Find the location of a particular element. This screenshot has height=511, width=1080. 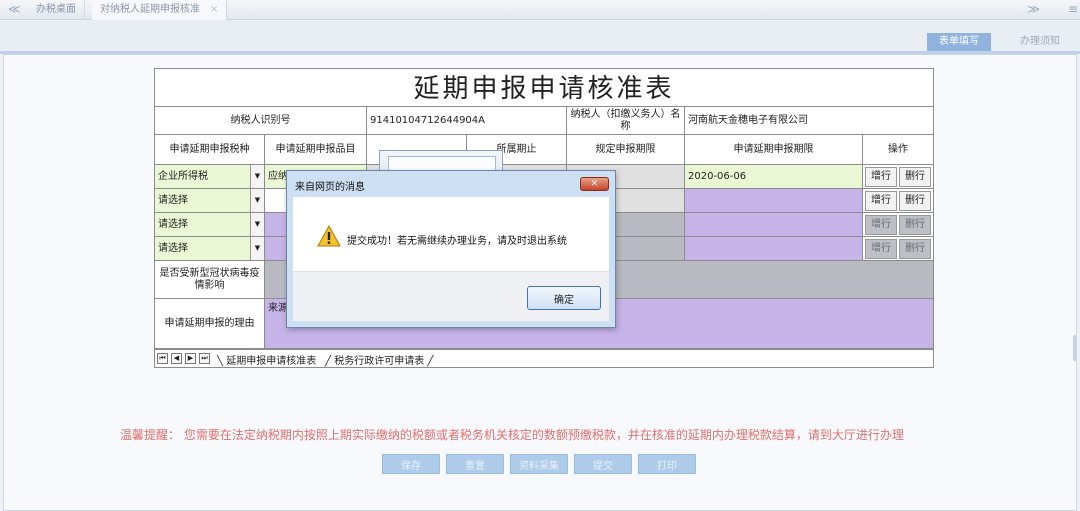

sheet-tab-license-label: 税务行政许可申请表 is located at coordinates (379, 361).